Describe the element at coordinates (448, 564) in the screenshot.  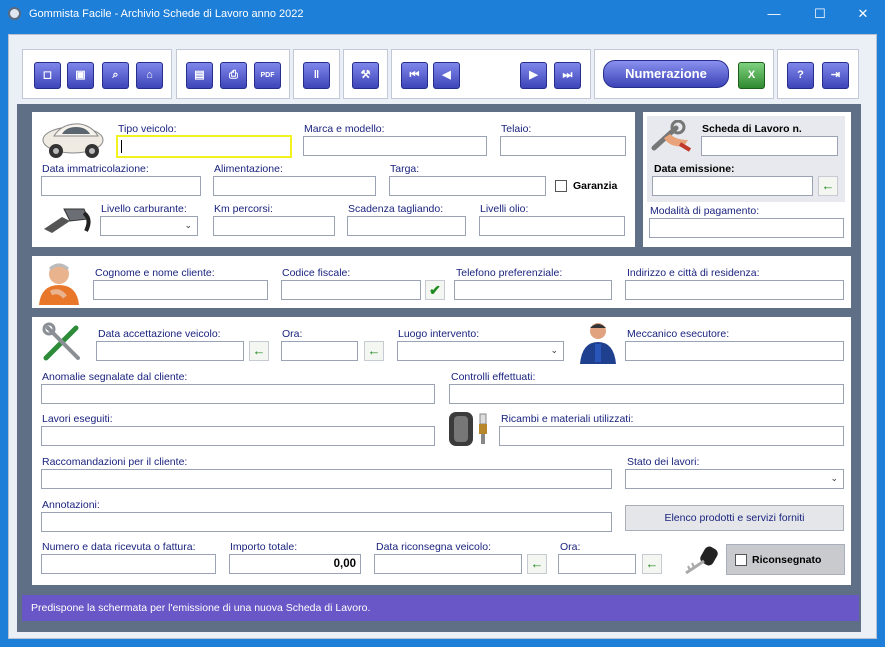
I see `riconsegna-input` at that location.